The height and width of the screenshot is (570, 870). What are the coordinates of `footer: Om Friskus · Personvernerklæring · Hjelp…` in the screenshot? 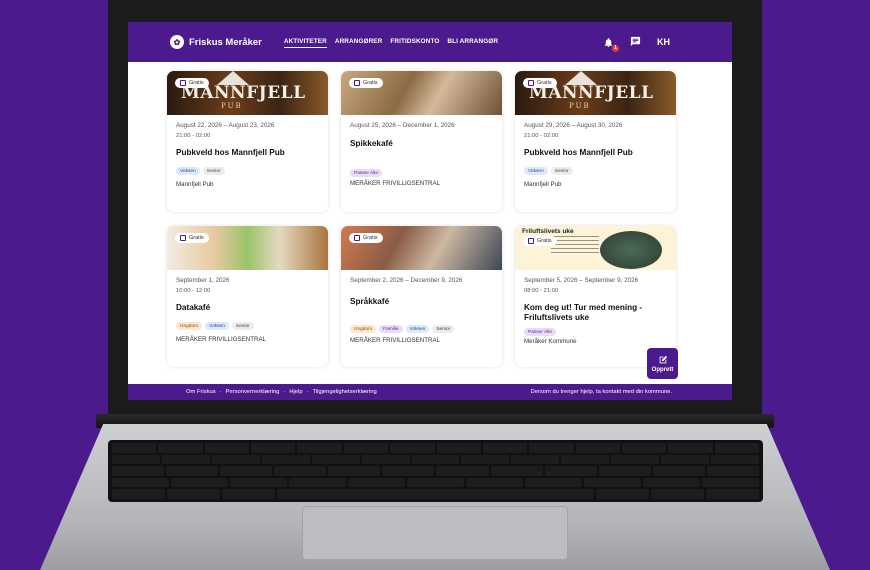 It's located at (430, 392).